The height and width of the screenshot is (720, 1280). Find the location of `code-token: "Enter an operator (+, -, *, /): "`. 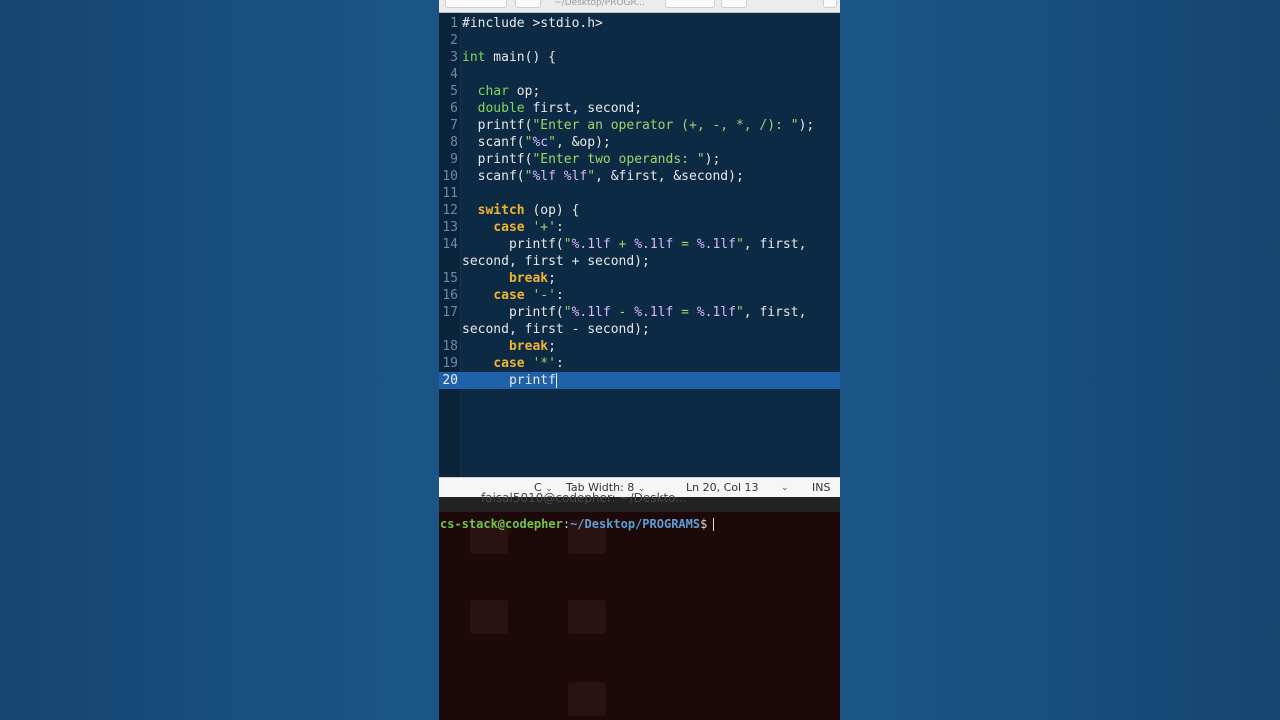

code-token: "Enter an operator (+, -, *, /): " is located at coordinates (665, 125).